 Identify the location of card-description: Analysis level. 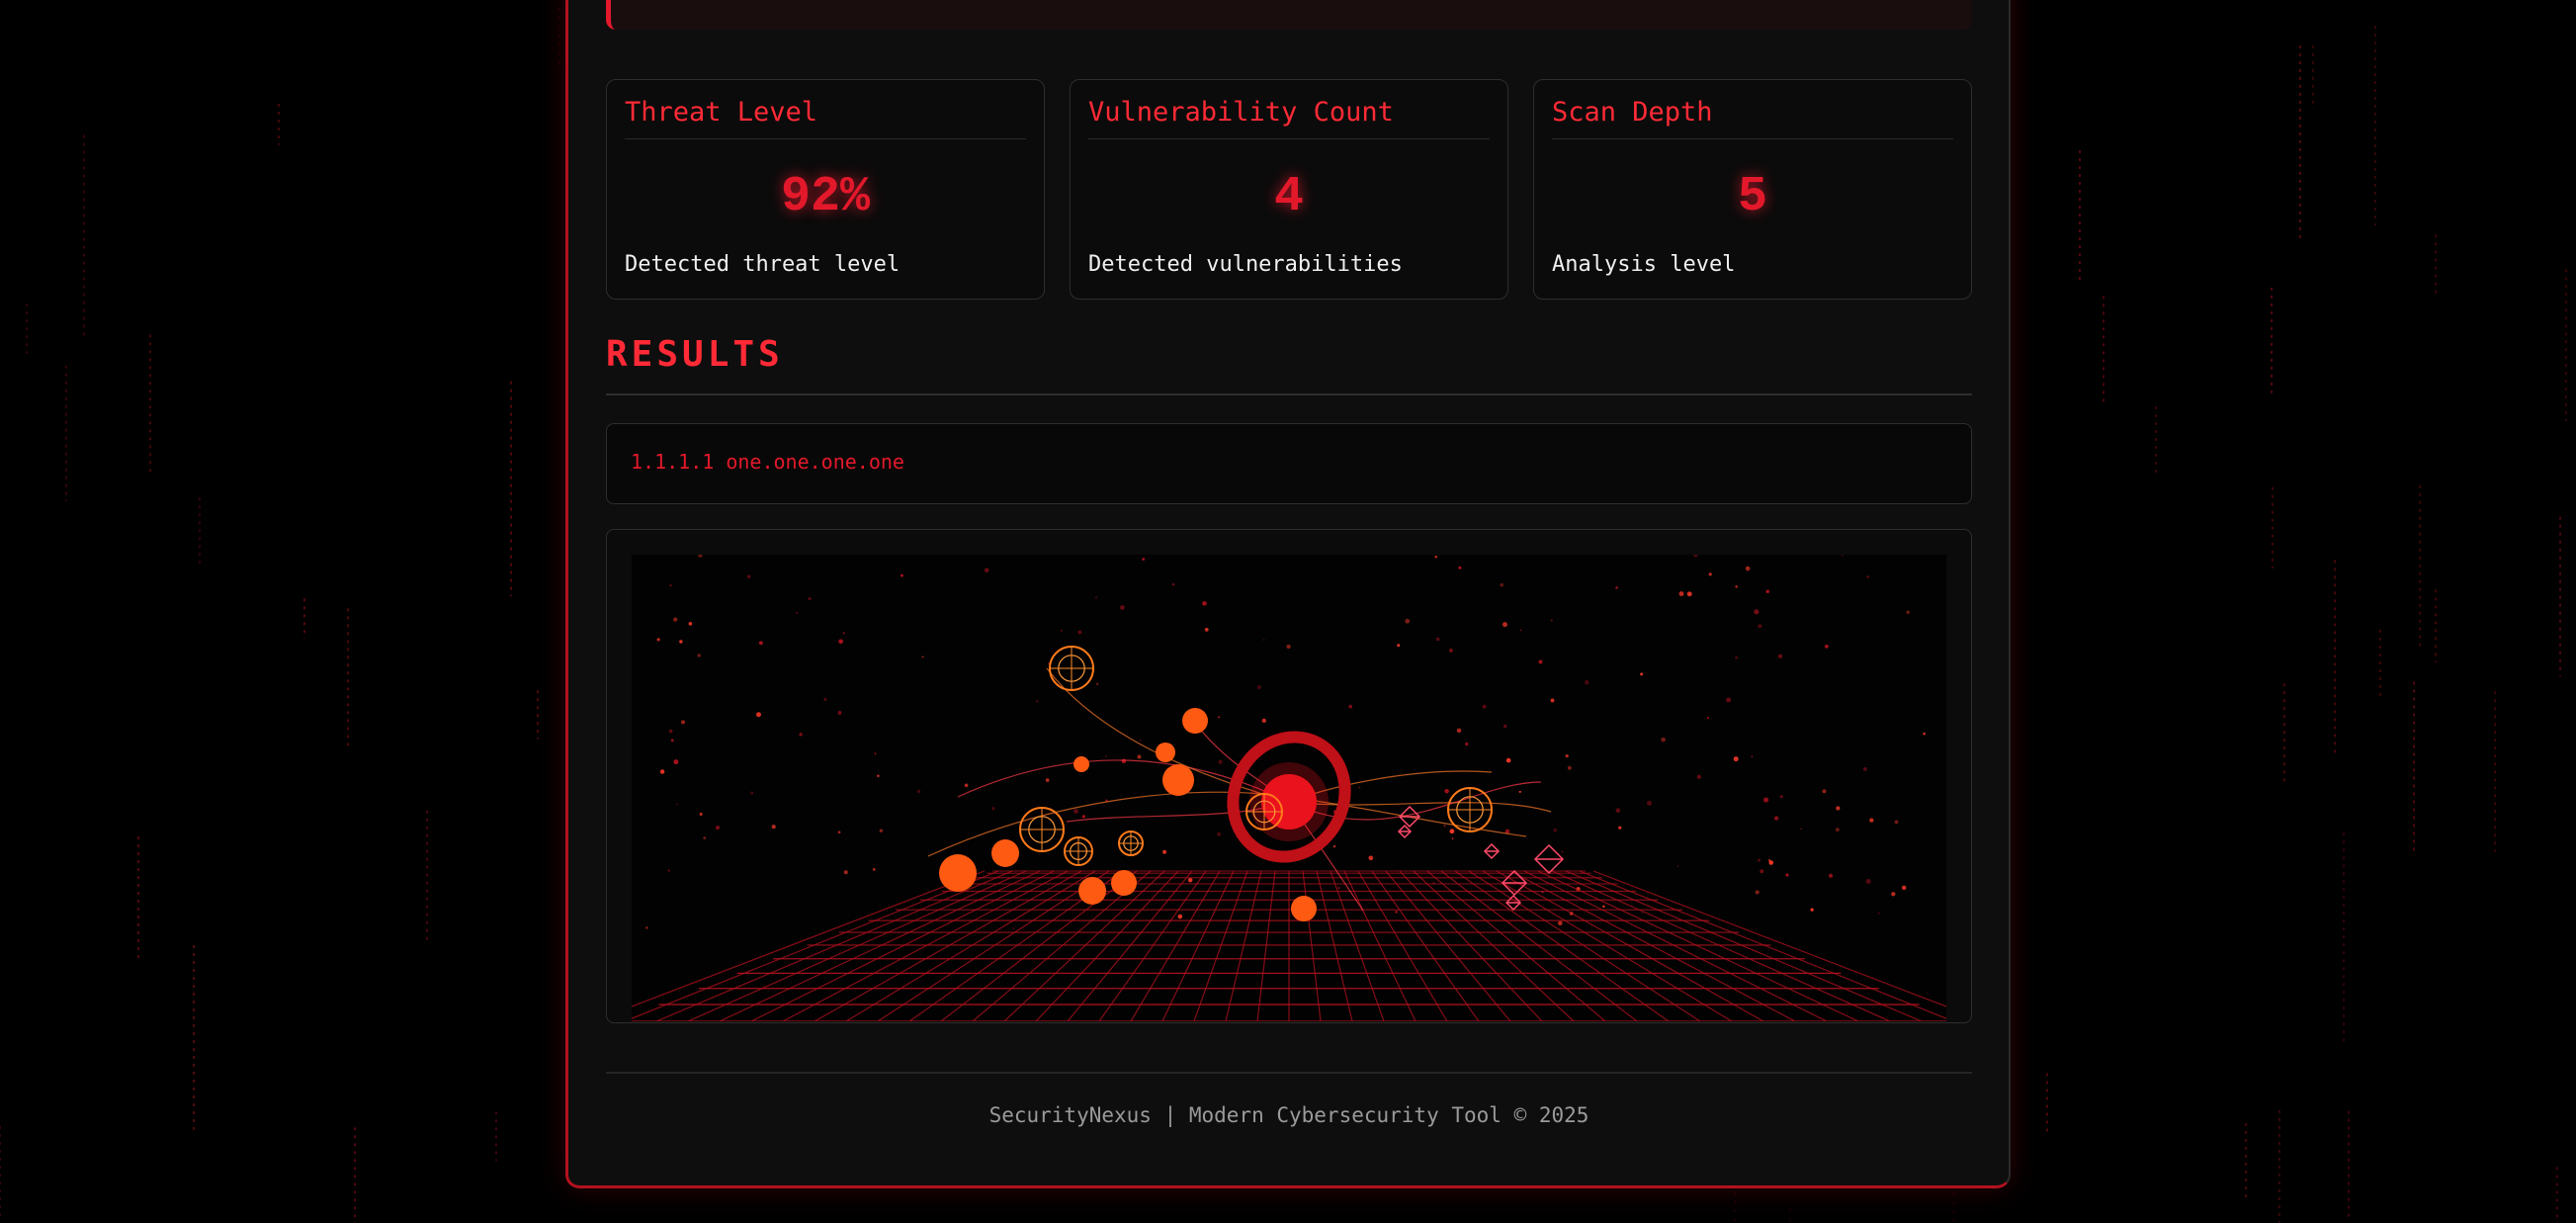
(1644, 264).